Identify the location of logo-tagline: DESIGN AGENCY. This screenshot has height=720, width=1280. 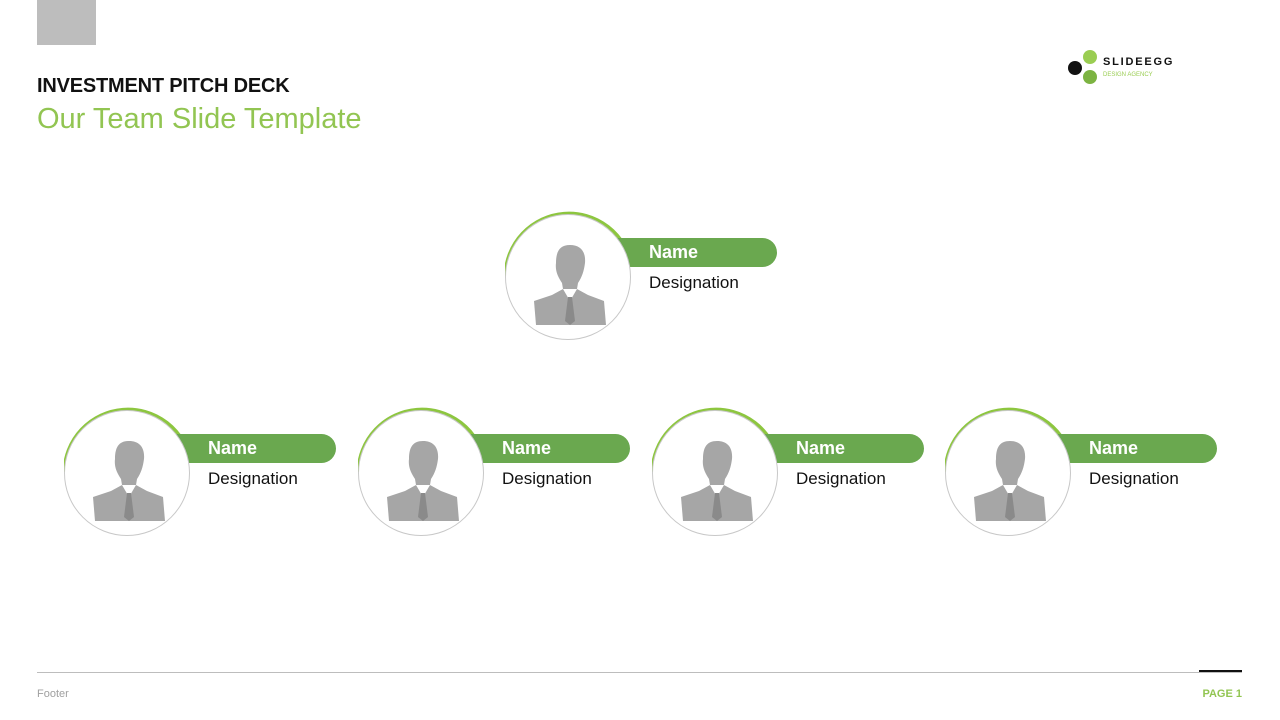
(1128, 75).